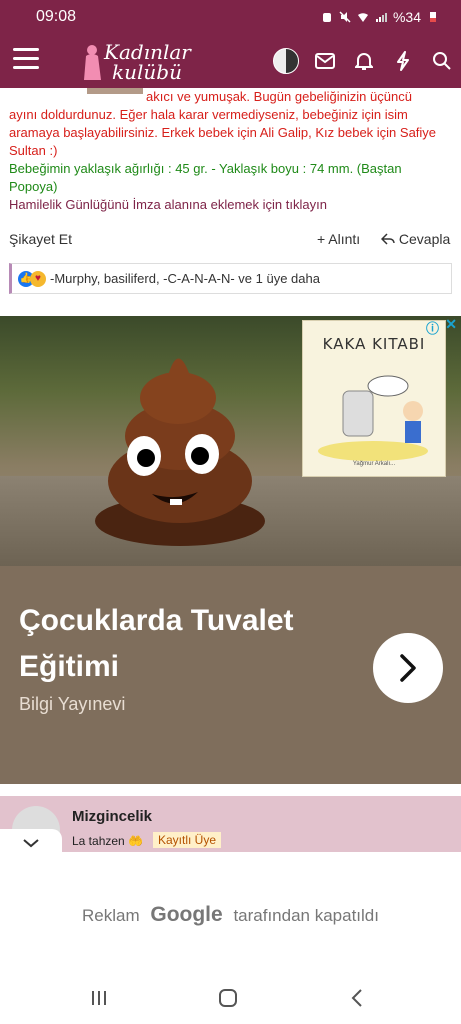 The height and width of the screenshot is (1024, 461). Describe the element at coordinates (432, 327) in the screenshot. I see `ad-info-icon: ⓘ` at that location.